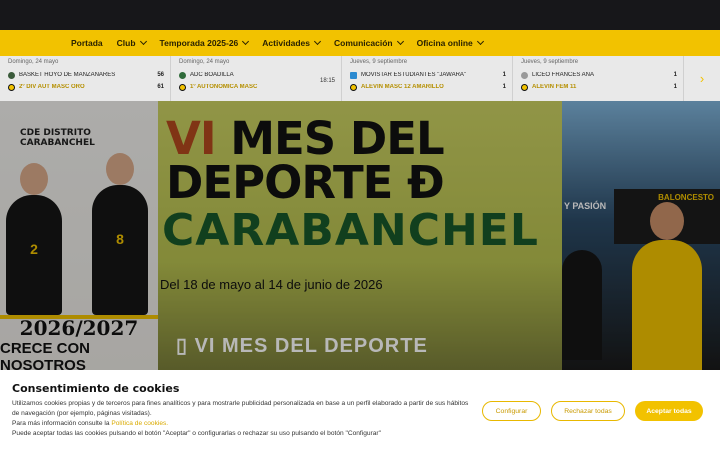  I want to click on banner-text: Y PASIÓN, so click(585, 206).